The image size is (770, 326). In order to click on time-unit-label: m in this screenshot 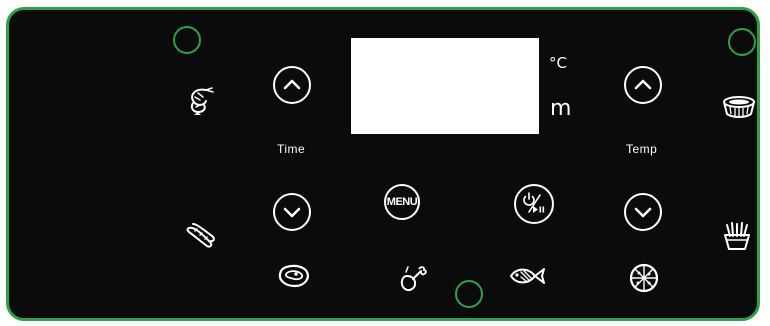, I will do `click(561, 108)`.